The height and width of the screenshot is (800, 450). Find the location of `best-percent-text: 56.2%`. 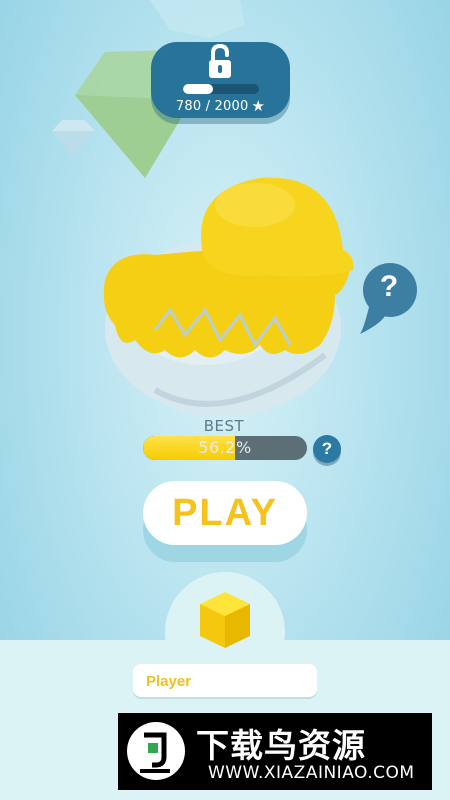

best-percent-text: 56.2% is located at coordinates (225, 447).